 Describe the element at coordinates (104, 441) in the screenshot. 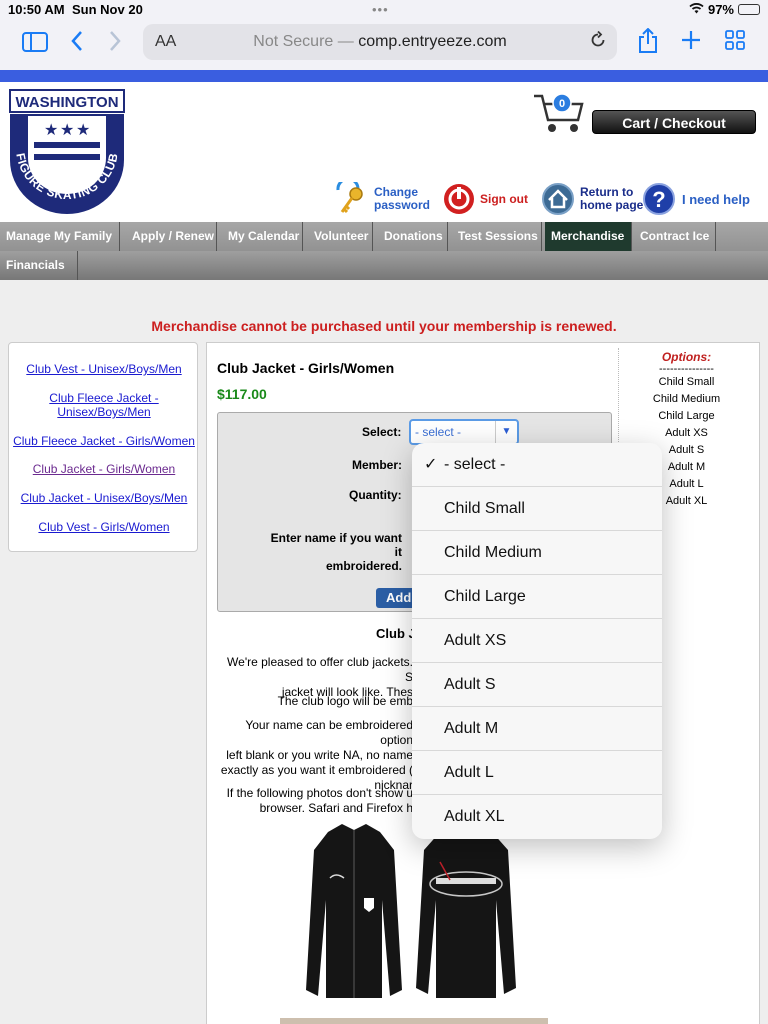

I see `sidebar-link-fleece-girls: Club Fleece Jacket - Girls/Women` at that location.